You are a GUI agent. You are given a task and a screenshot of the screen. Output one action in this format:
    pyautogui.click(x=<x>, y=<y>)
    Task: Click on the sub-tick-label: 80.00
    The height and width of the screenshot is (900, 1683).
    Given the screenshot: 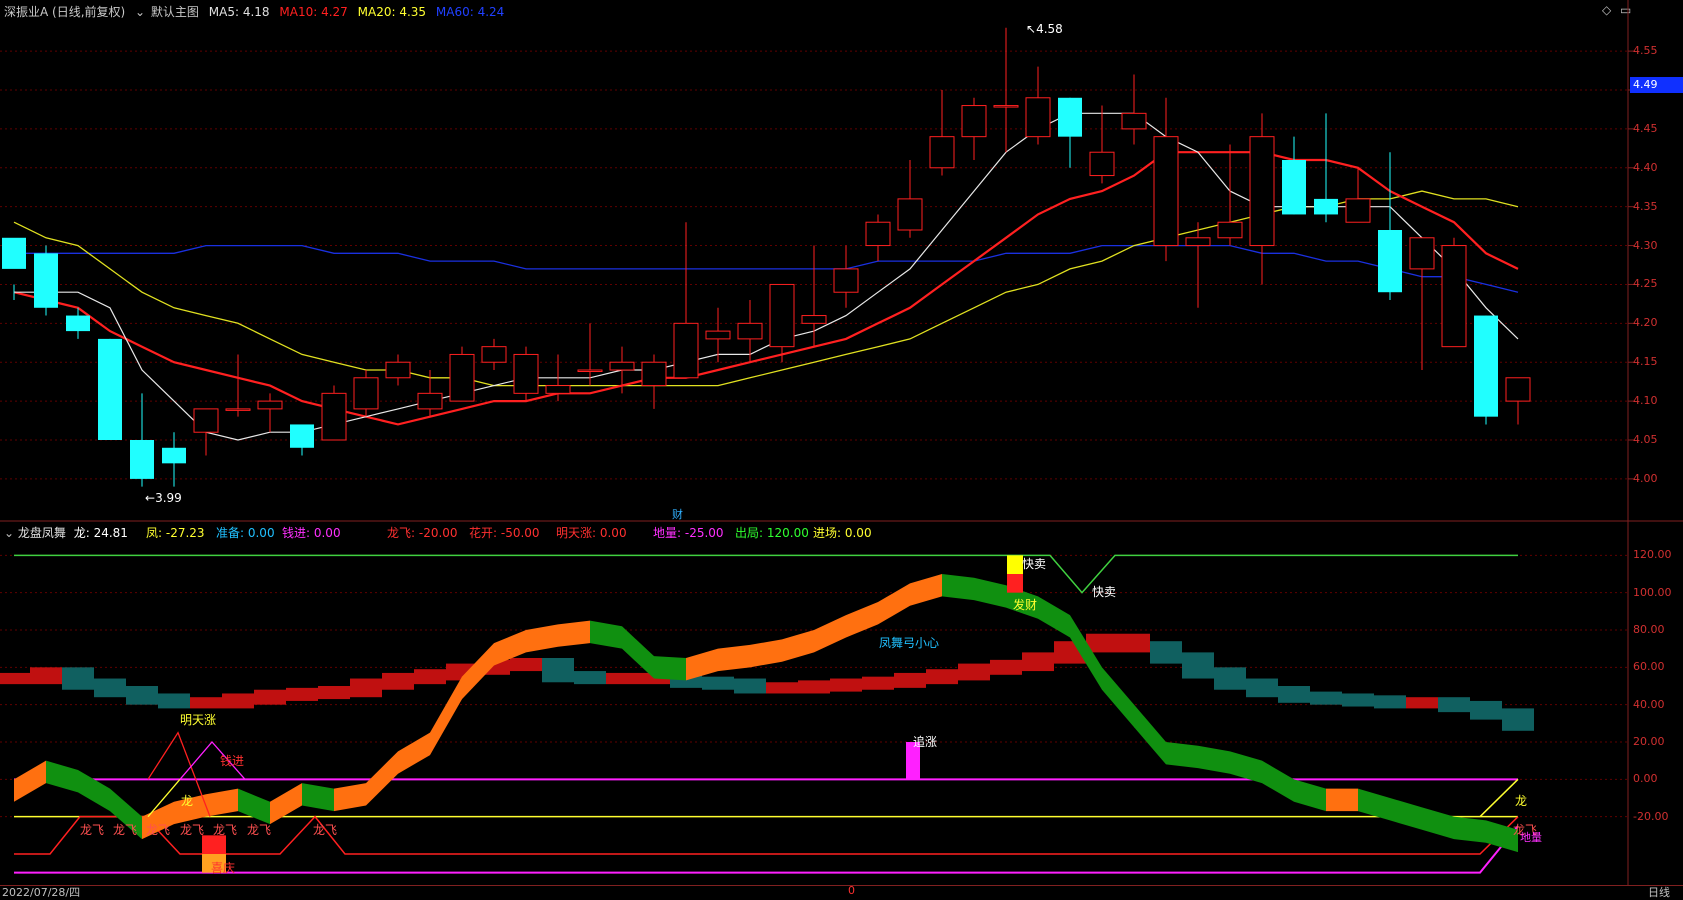 What is the action you would take?
    pyautogui.click(x=1649, y=629)
    